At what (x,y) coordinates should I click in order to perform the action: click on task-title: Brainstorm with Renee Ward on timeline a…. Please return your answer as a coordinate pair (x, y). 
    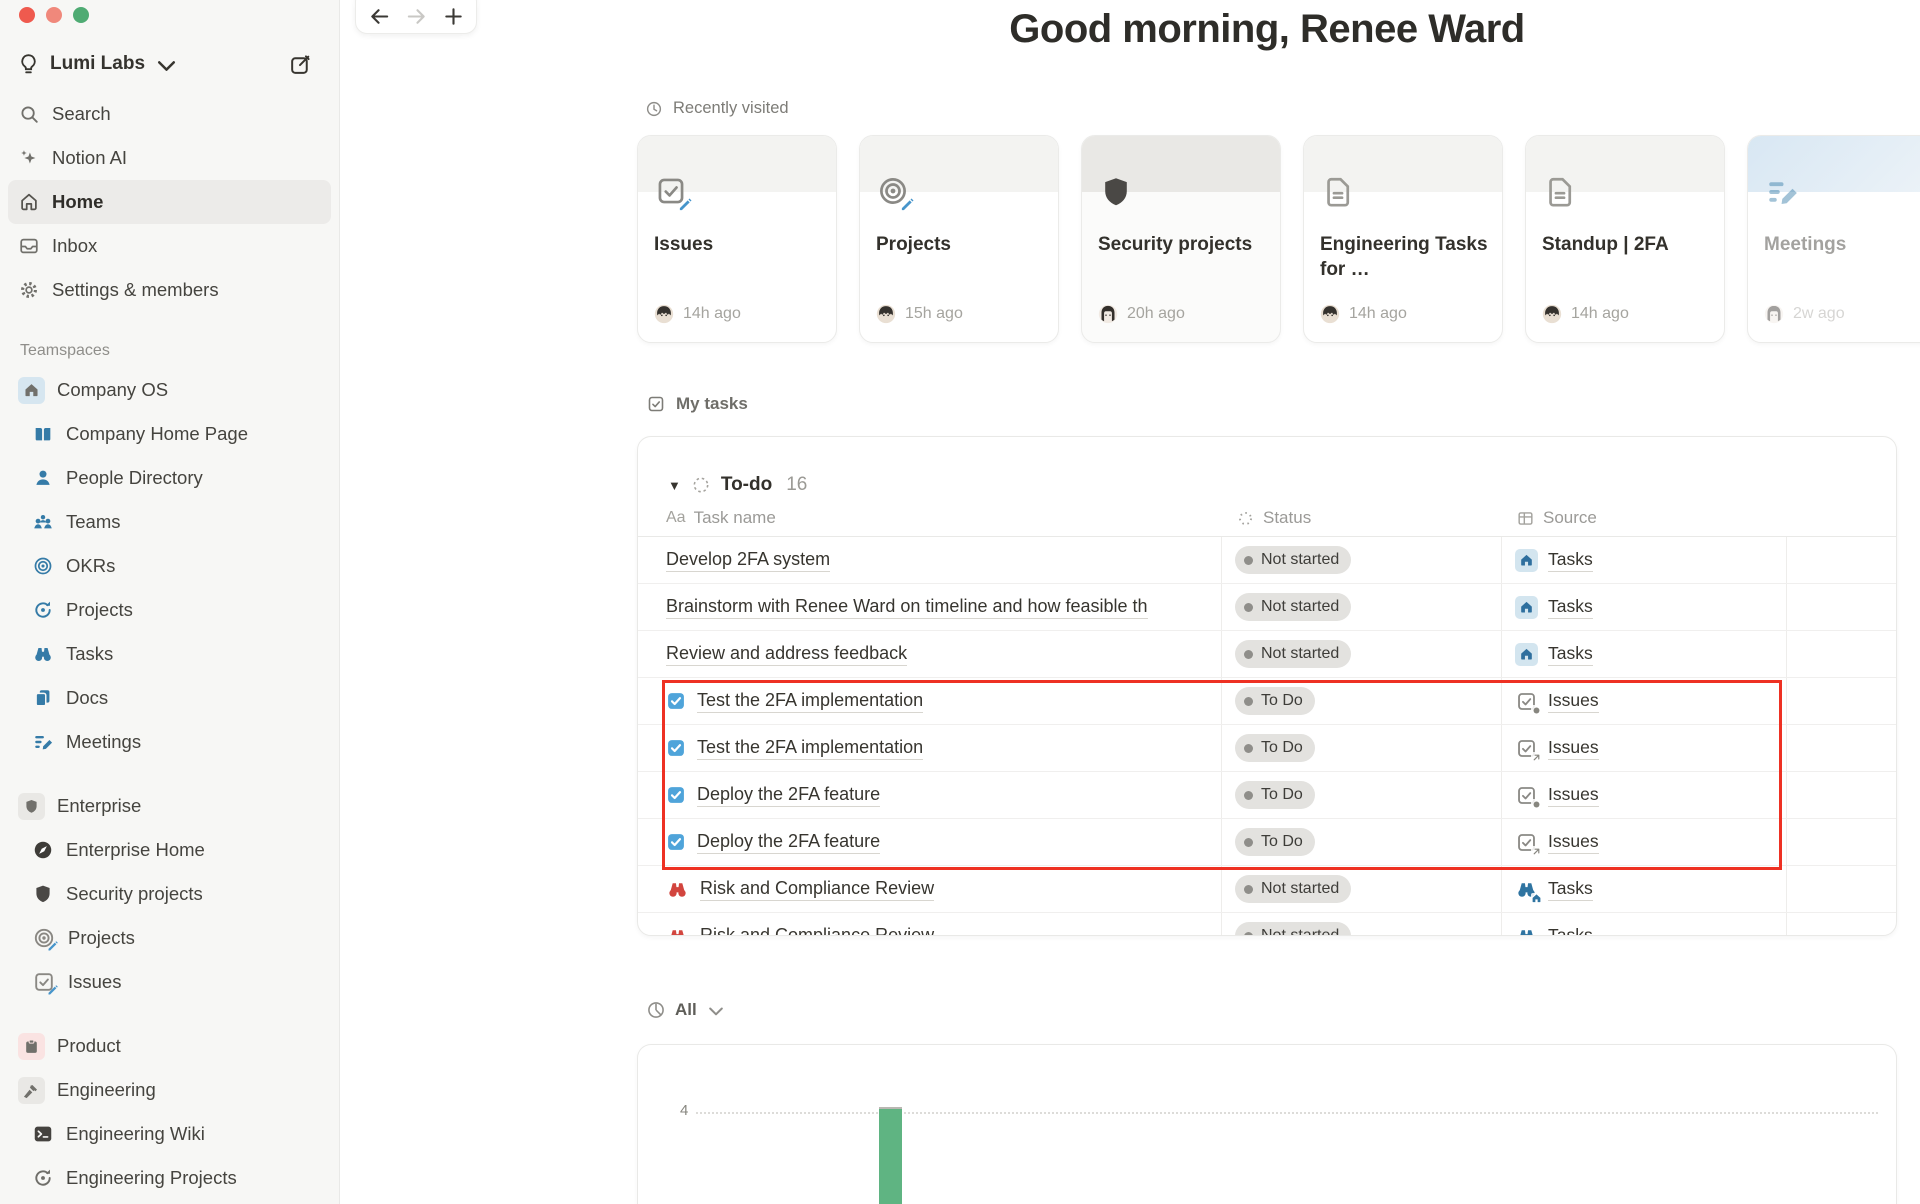
    Looking at the image, I should click on (907, 607).